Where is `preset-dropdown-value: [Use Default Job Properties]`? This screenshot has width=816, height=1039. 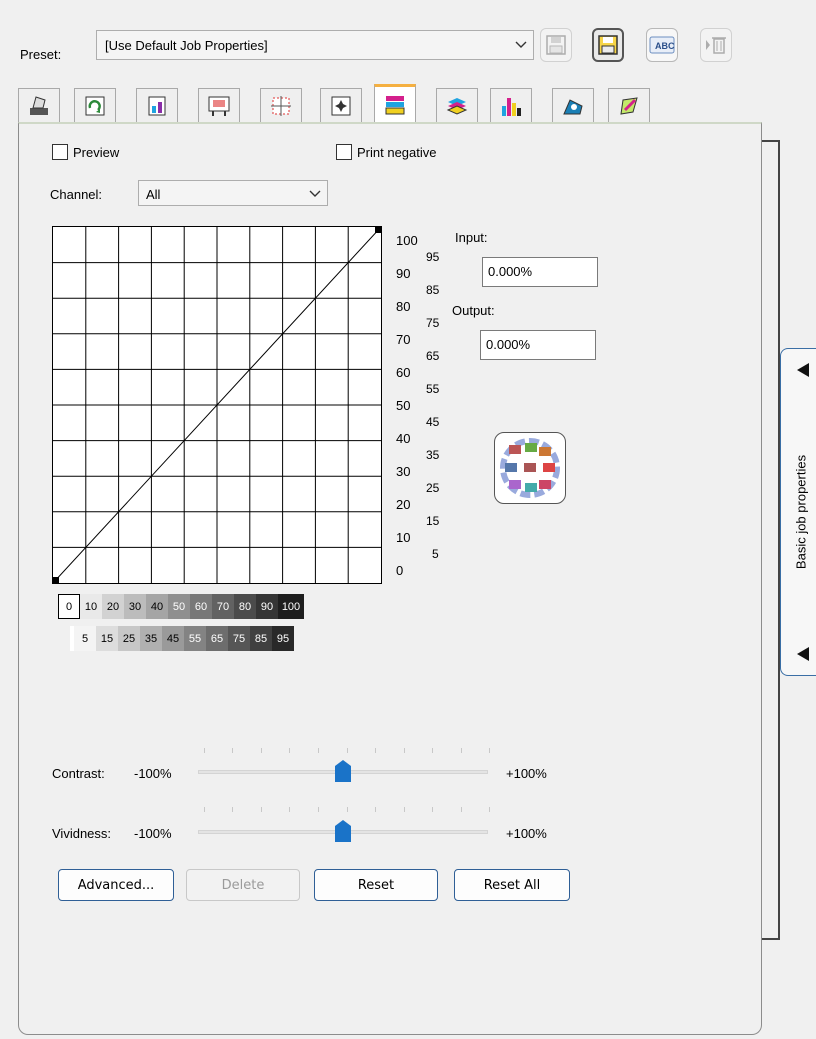 preset-dropdown-value: [Use Default Job Properties] is located at coordinates (186, 45).